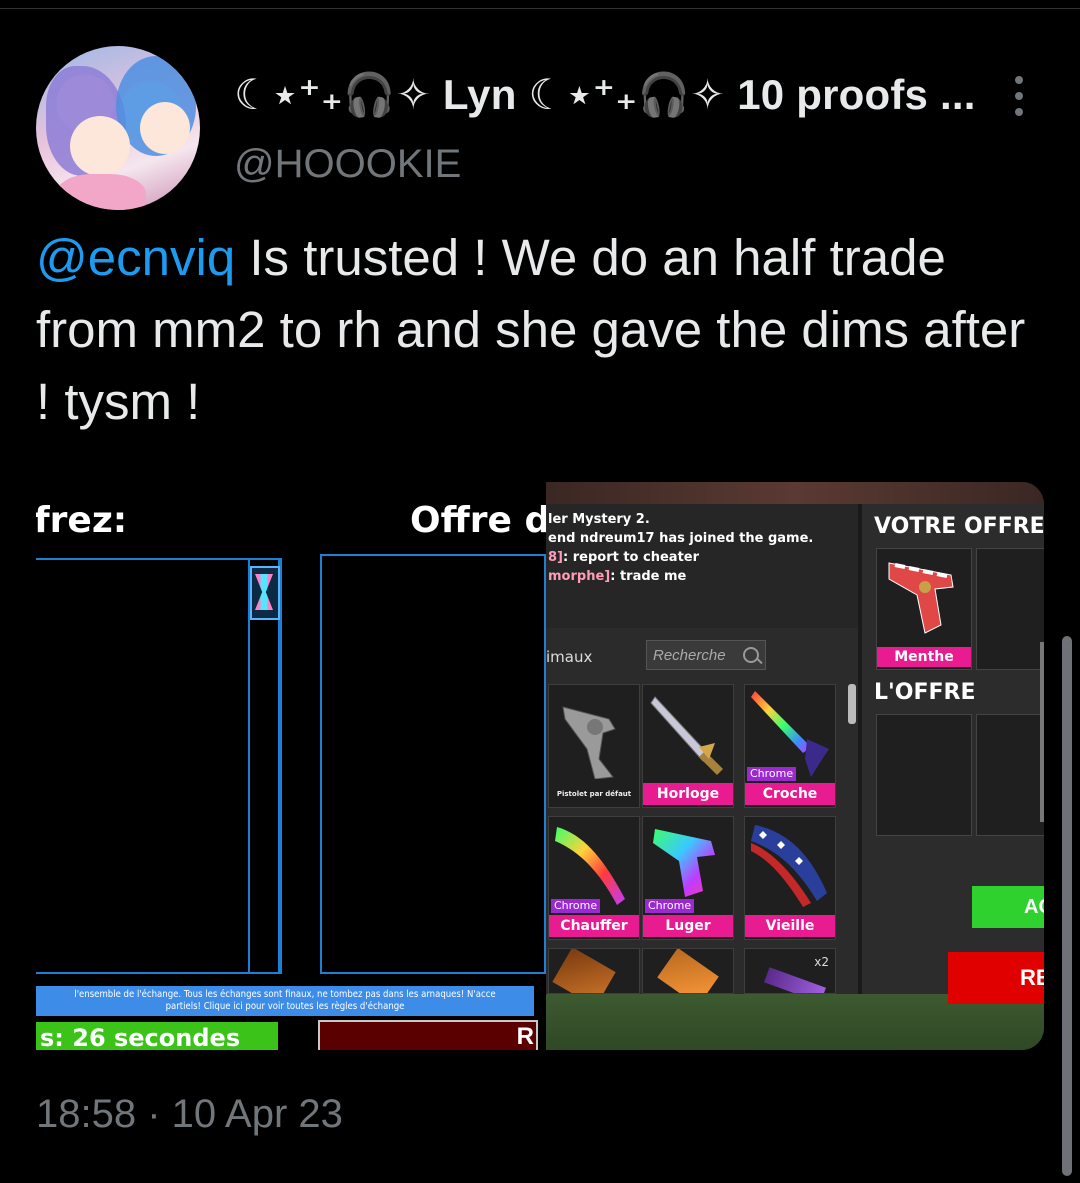 Image resolution: width=1080 pixels, height=1183 pixels. What do you see at coordinates (1042, 732) in the screenshot?
I see `offer-scrollbar` at bounding box center [1042, 732].